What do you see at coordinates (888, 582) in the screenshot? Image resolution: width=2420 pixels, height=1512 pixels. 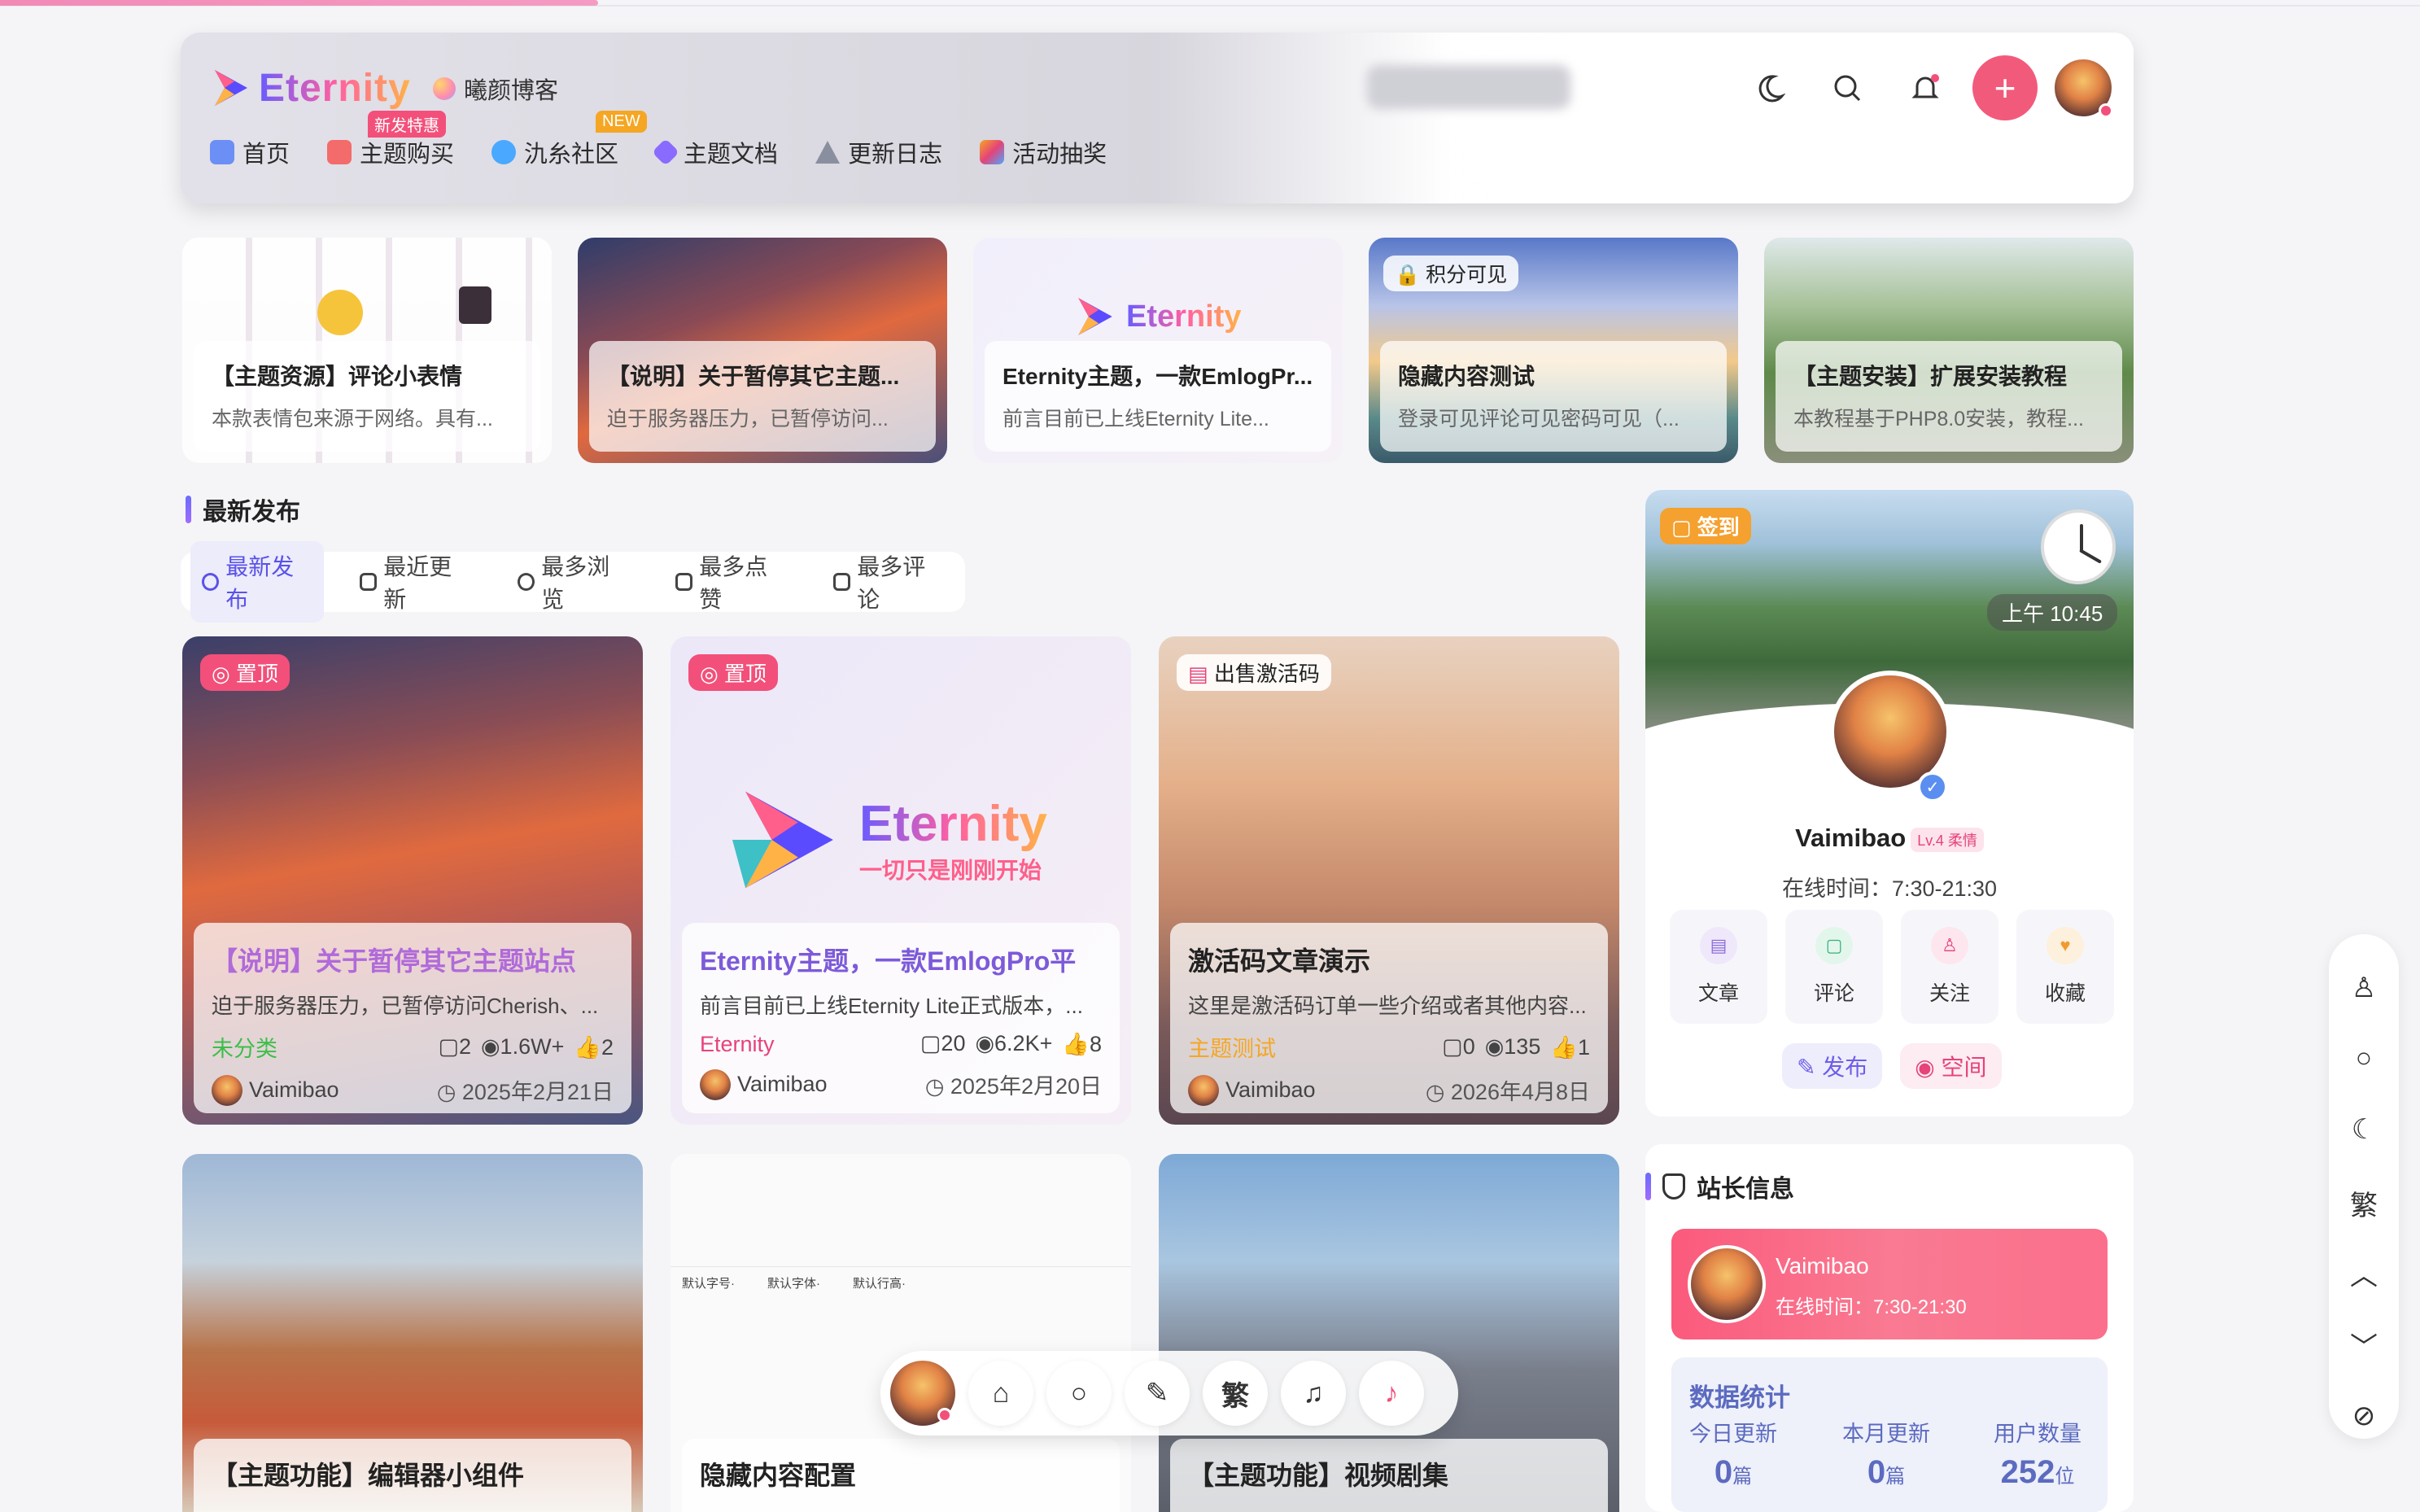 I see `tab-most-commented: 最多评论` at bounding box center [888, 582].